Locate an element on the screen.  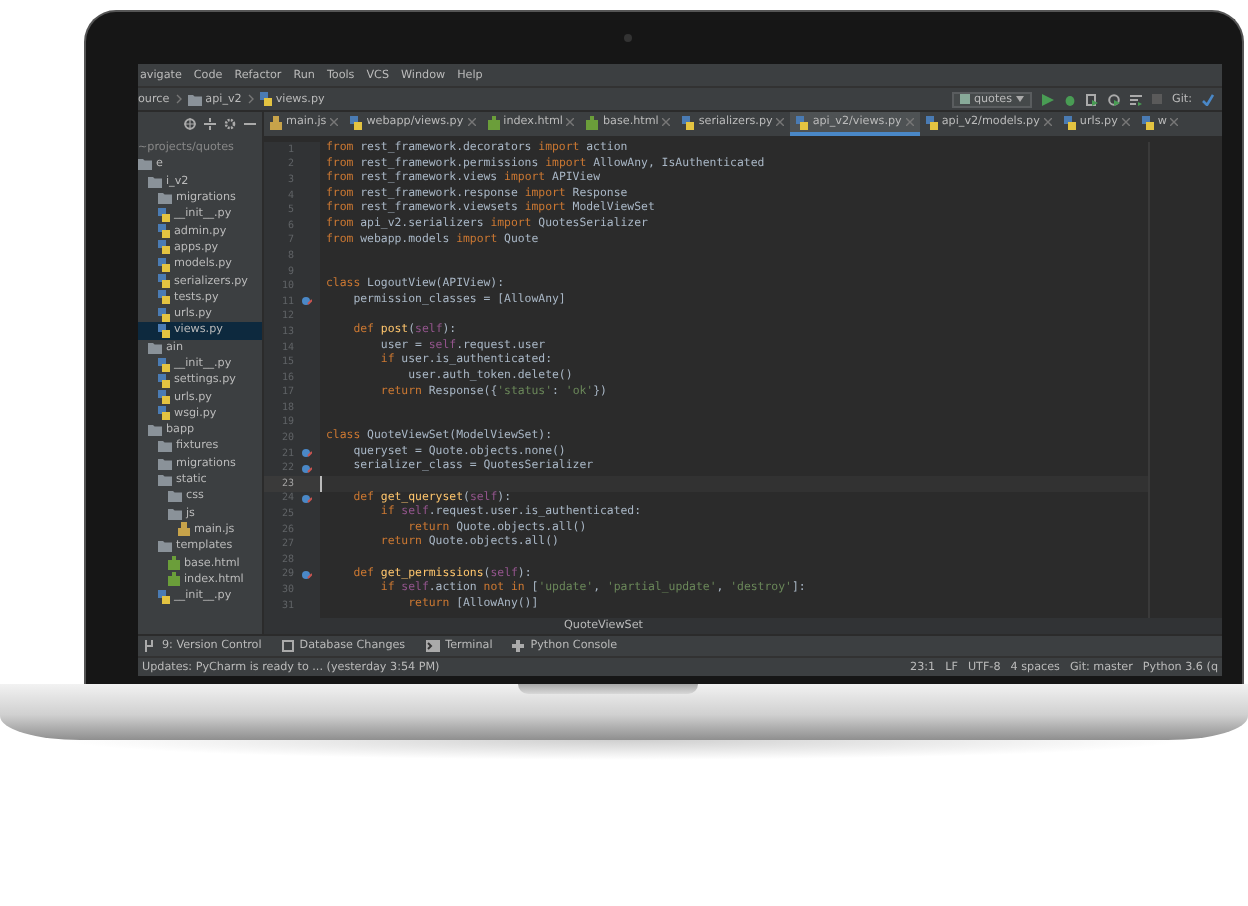
target-icon is located at coordinates (190, 124).